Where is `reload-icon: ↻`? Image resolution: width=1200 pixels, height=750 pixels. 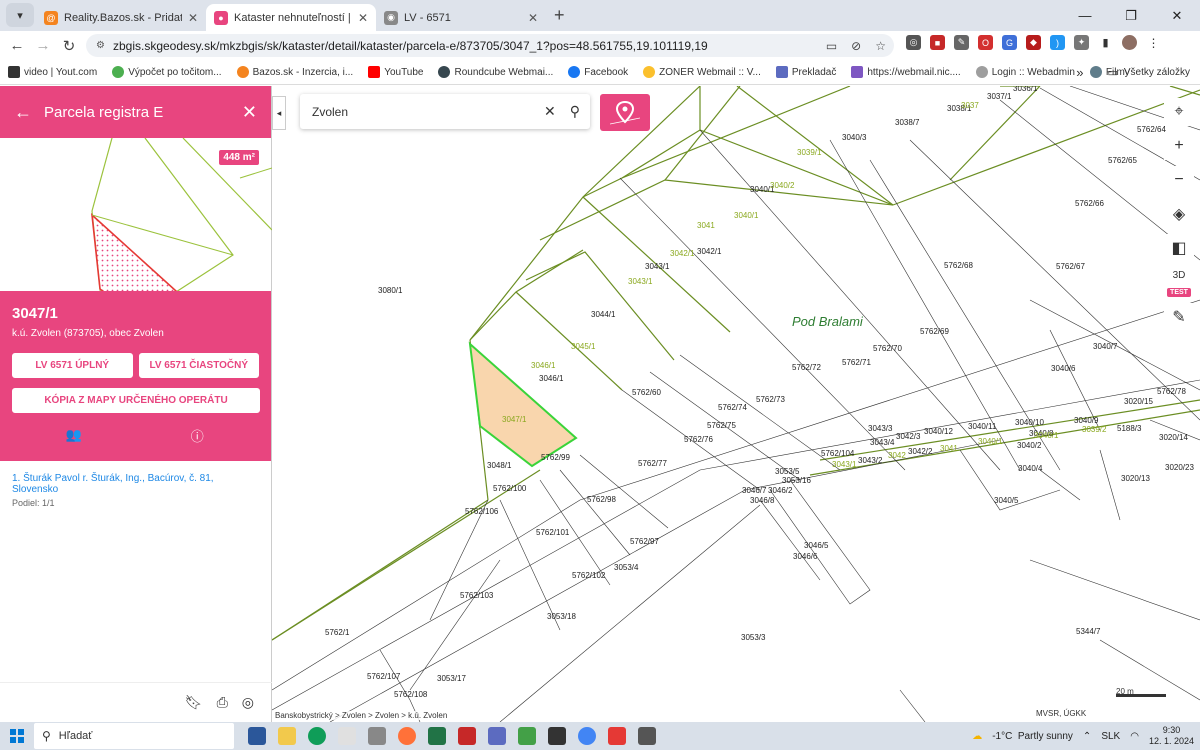 reload-icon: ↻ is located at coordinates (69, 46).